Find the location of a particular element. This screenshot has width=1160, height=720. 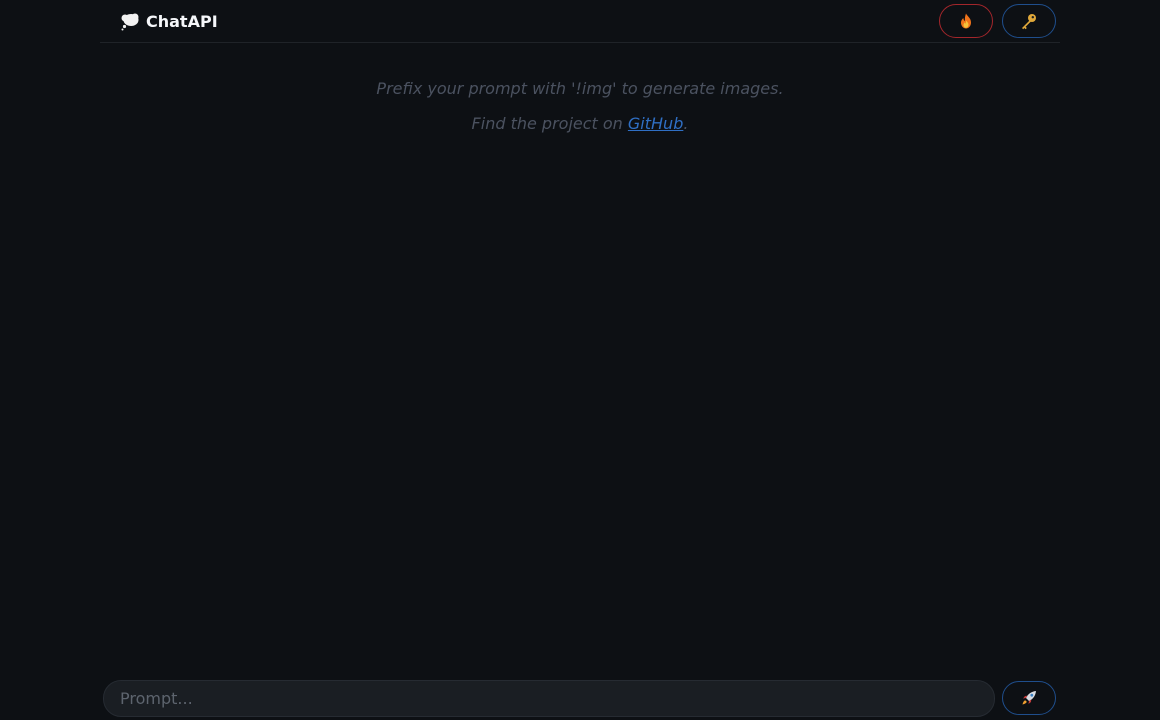

intro-github-line: Find the project on GitHub. is located at coordinates (580, 124).